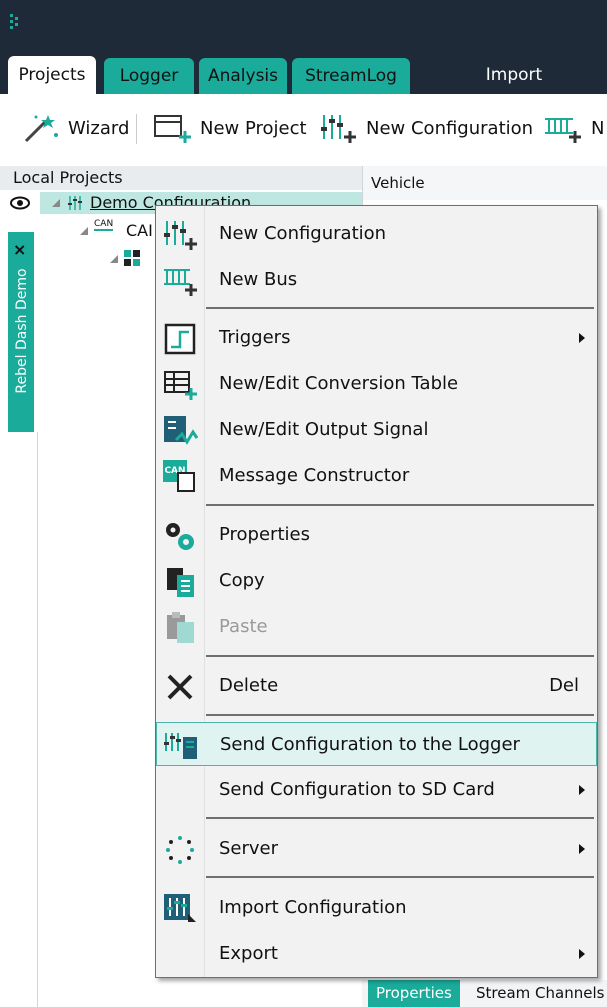 The width and height of the screenshot is (607, 1007). What do you see at coordinates (186, 482) in the screenshot?
I see `document-shape` at bounding box center [186, 482].